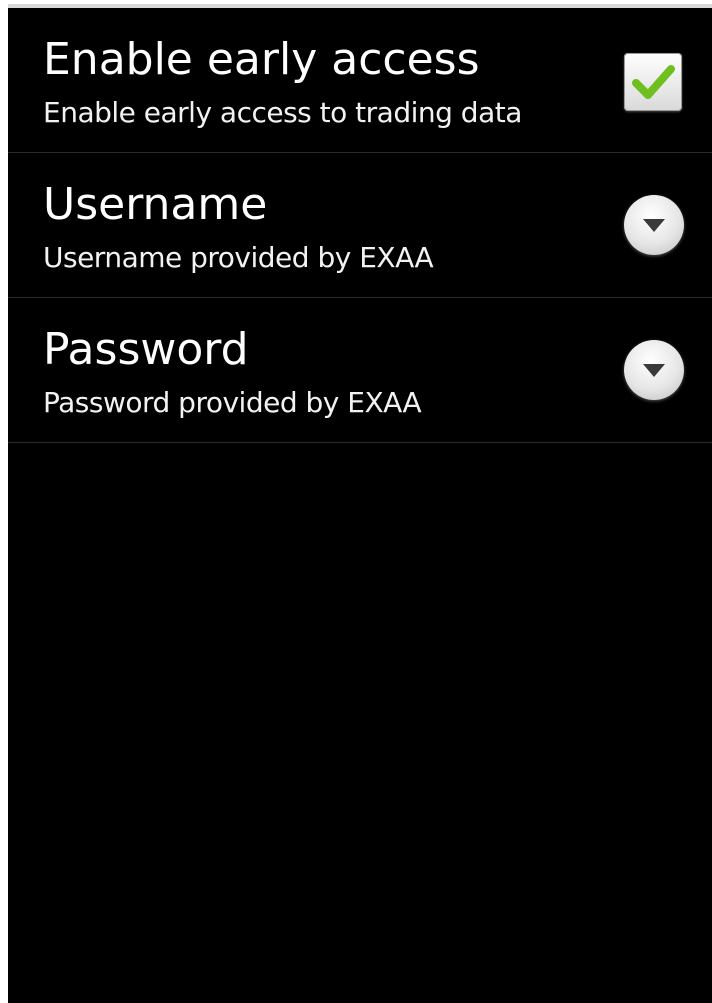 This screenshot has height=1003, width=712. Describe the element at coordinates (360, 225) in the screenshot. I see `pref-username: Username Username provided by EXAA` at that location.